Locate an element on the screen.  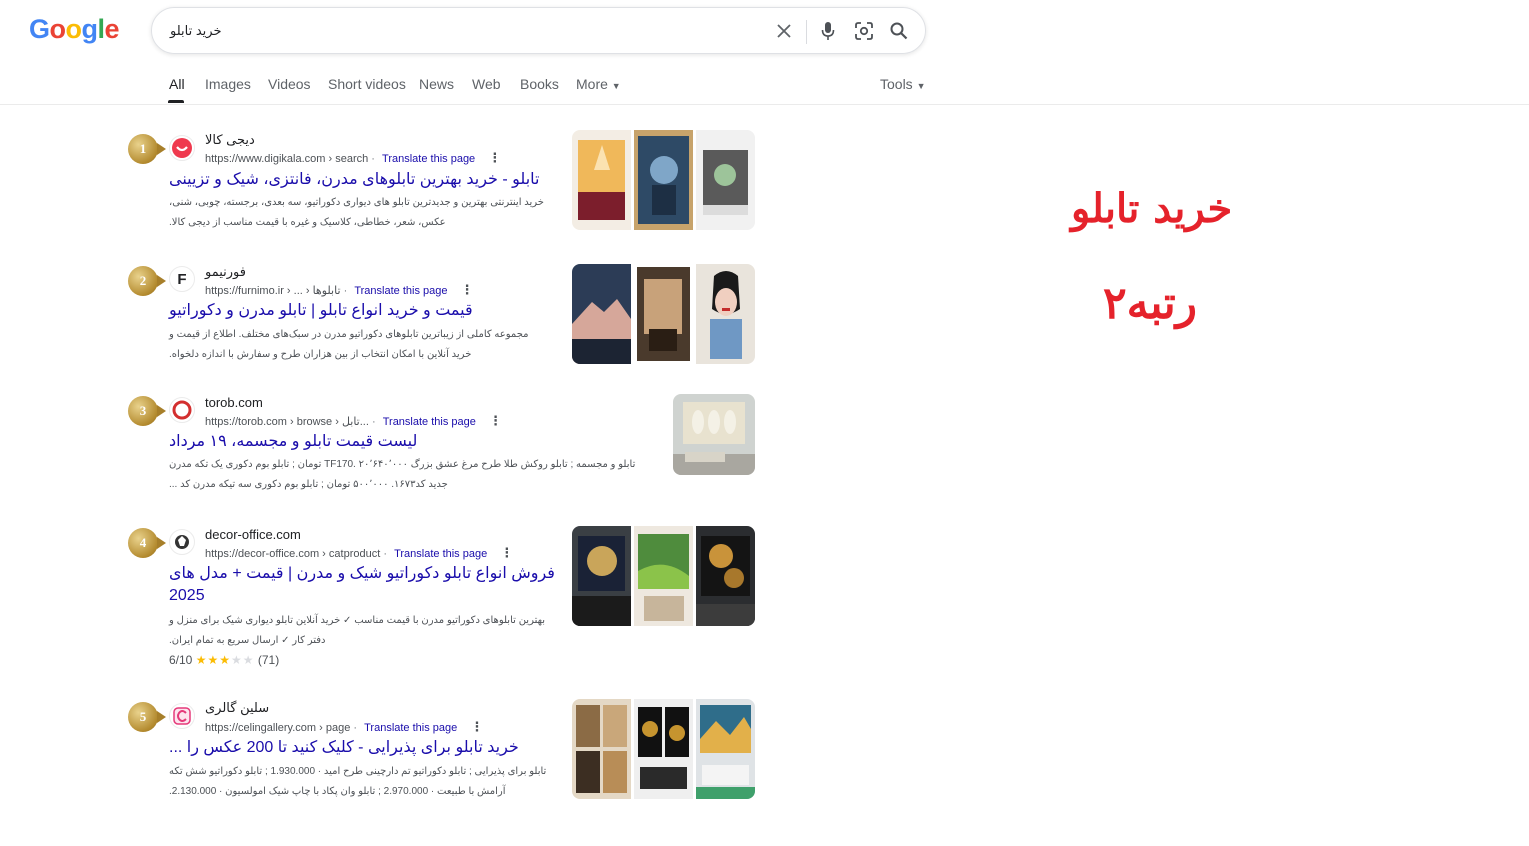
search-input: خرید تابلو is located at coordinates (195, 31).